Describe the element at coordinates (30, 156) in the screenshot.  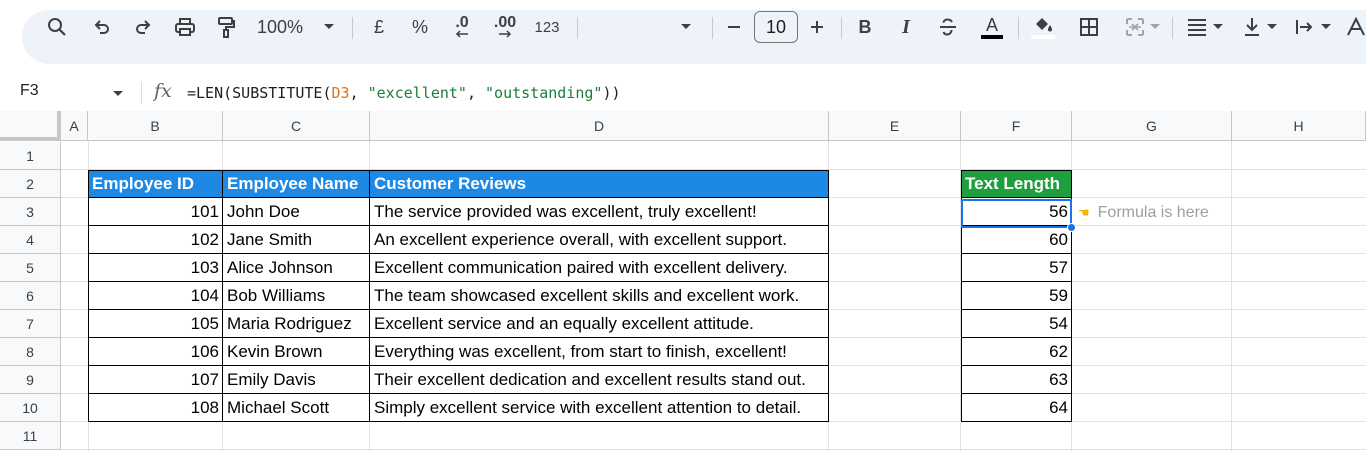
I see `row-header-1: 1` at that location.